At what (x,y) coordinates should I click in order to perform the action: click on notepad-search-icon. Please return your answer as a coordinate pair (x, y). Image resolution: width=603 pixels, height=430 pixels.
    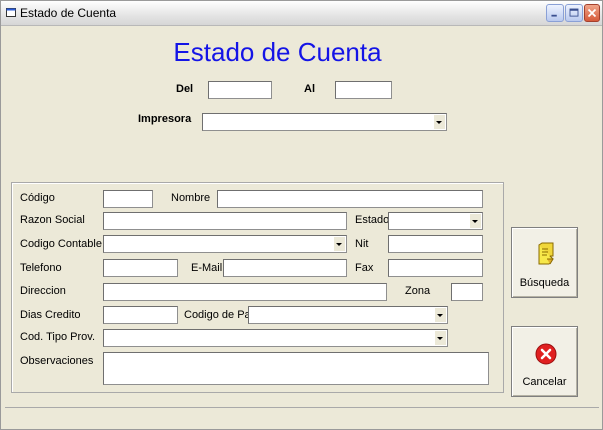
    Looking at the image, I should click on (546, 253).